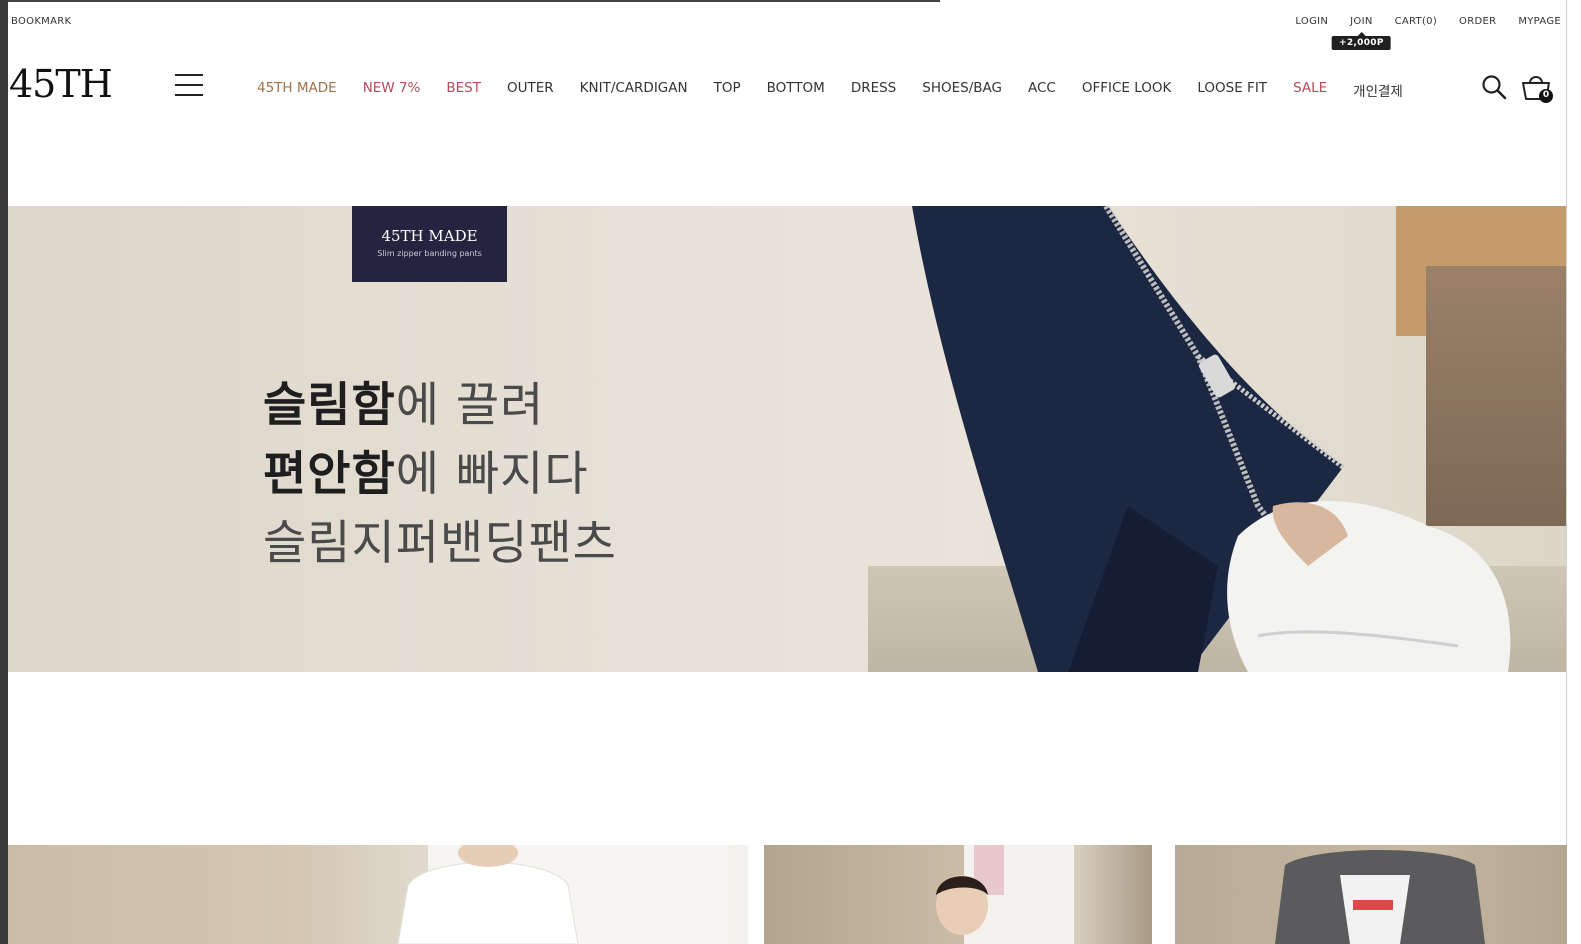 The width and height of the screenshot is (1581, 944). I want to click on join-points-badge: +2,000P, so click(1361, 41).